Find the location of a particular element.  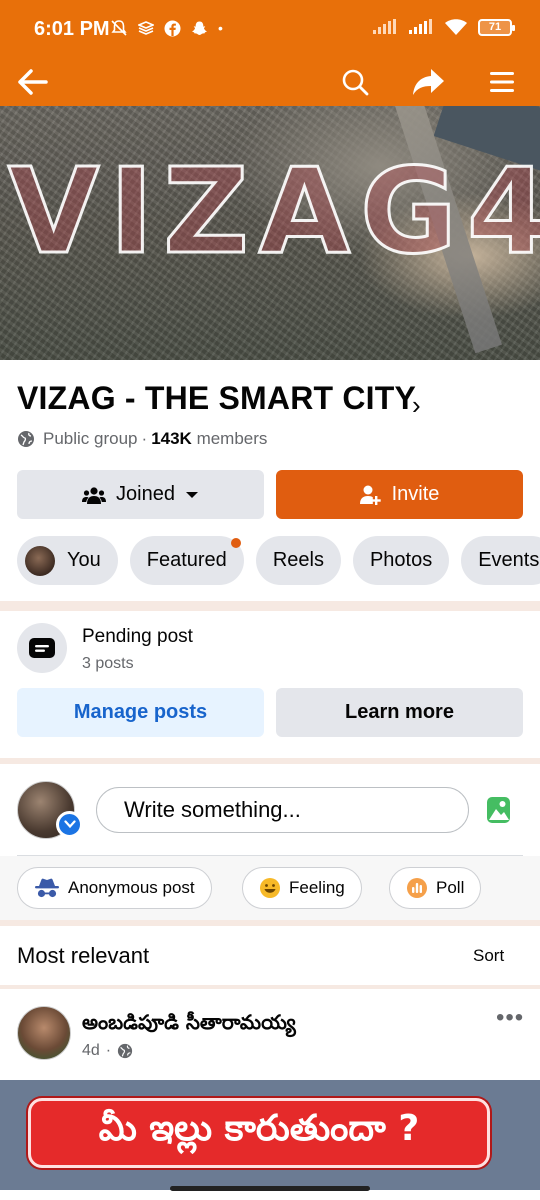

avatar is located at coordinates (40, 560).